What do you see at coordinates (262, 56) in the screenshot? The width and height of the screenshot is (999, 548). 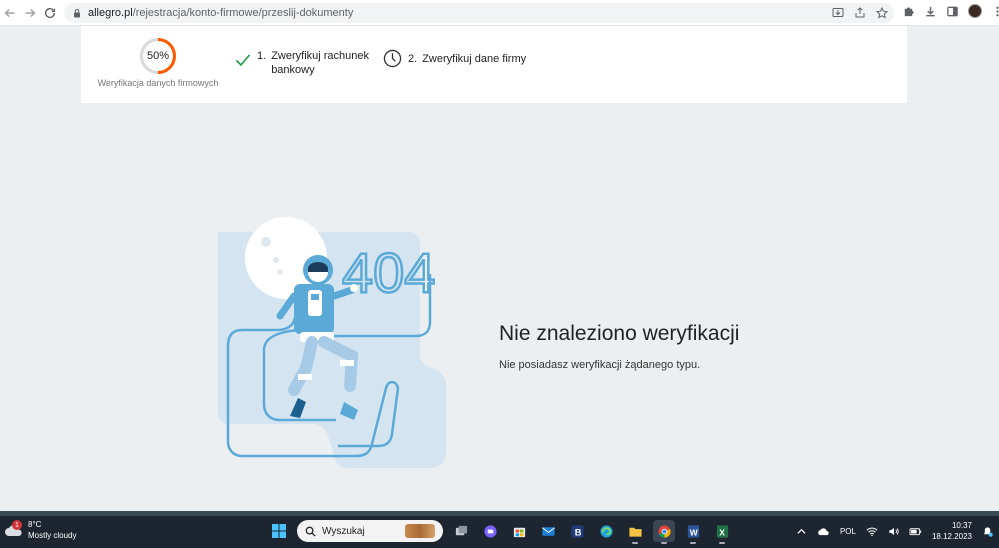 I see `step-number: 1.` at bounding box center [262, 56].